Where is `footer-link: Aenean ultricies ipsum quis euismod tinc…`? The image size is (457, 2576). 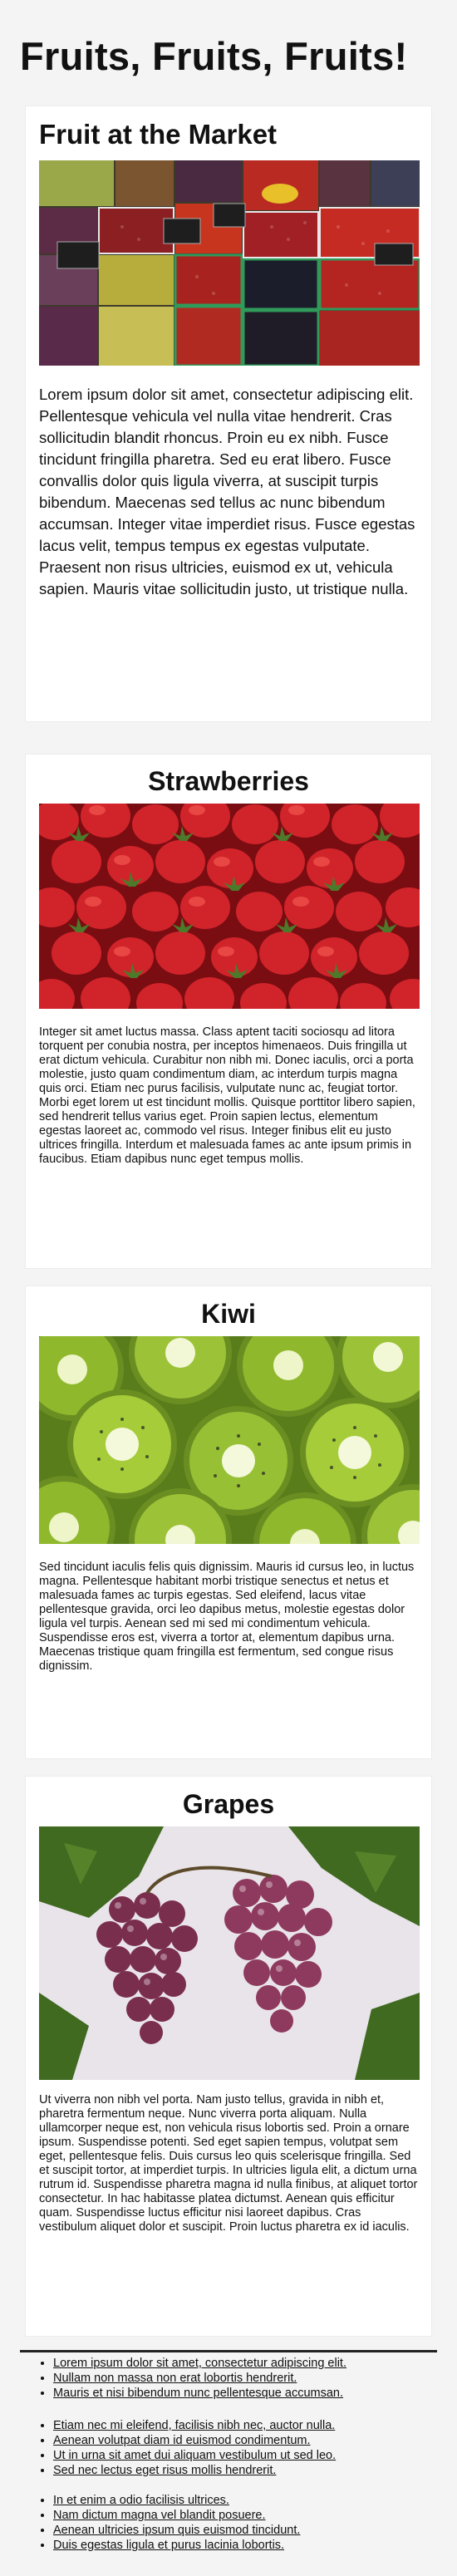
footer-link: Aenean ultricies ipsum quis euismod tinc… is located at coordinates (177, 2530).